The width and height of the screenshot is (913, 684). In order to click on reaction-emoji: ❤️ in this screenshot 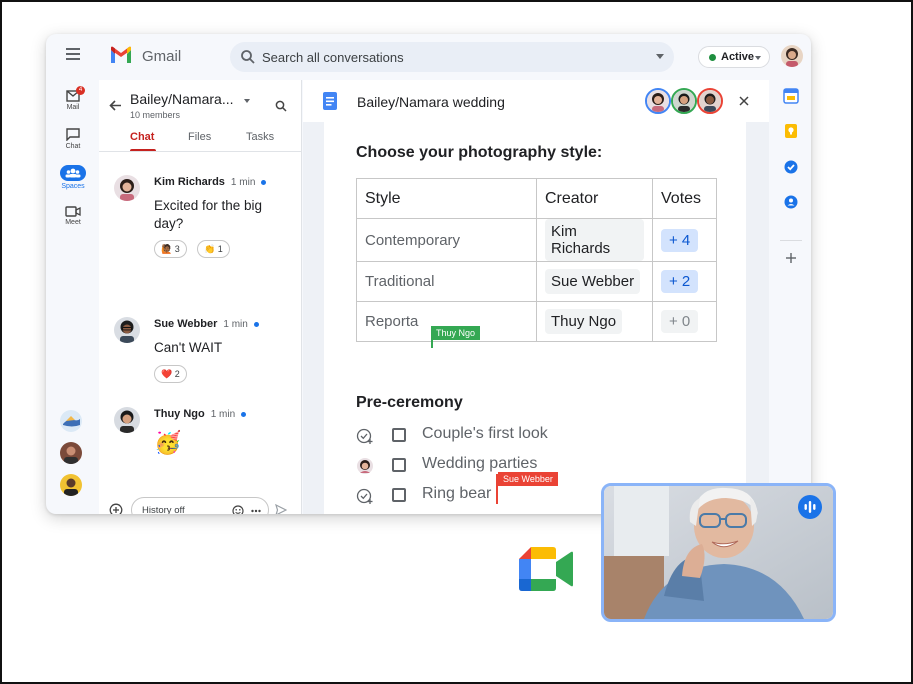, I will do `click(167, 374)`.